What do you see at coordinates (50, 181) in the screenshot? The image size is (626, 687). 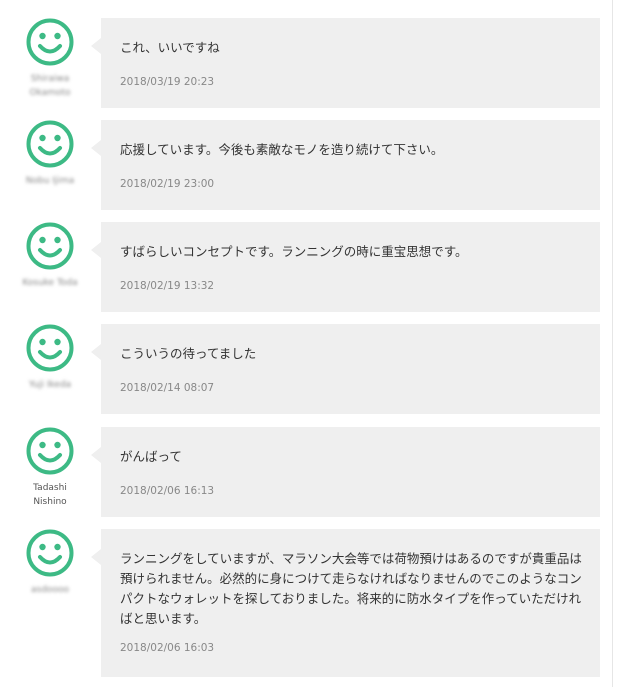 I see `author-name: Nobu Ijima` at bounding box center [50, 181].